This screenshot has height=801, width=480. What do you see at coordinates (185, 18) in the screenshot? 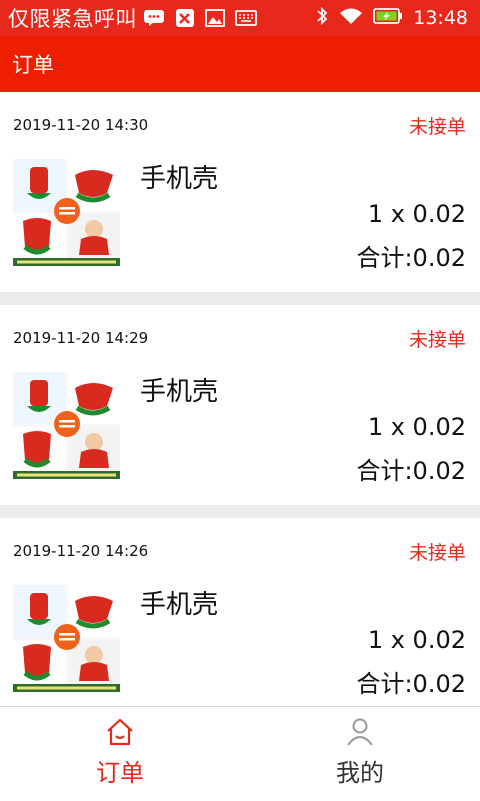
I see `tool-icon` at bounding box center [185, 18].